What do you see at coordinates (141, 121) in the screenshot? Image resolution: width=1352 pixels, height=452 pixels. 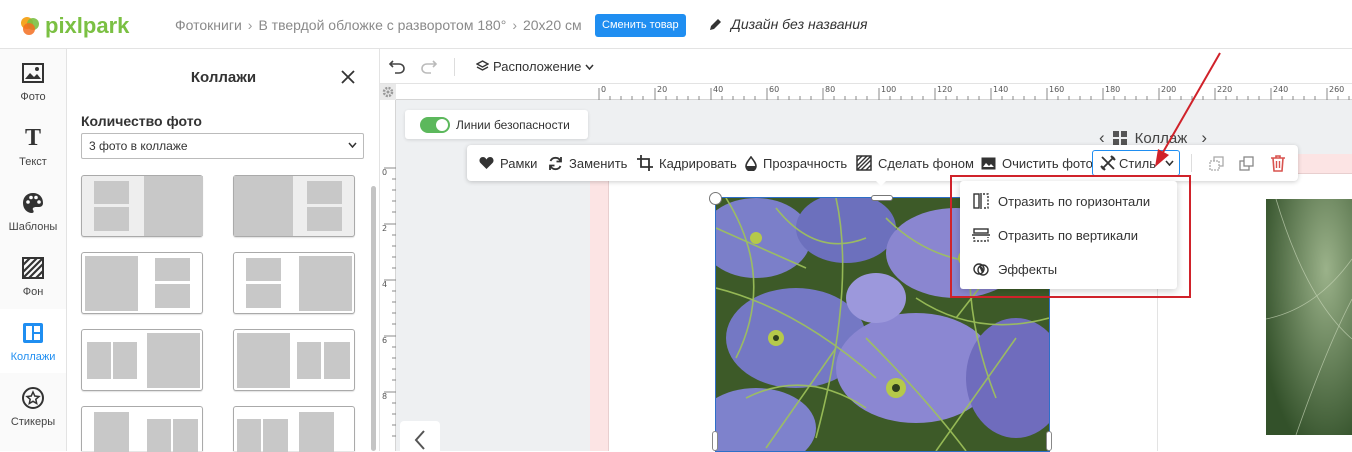 I see `photo-count-label: Количество фото` at bounding box center [141, 121].